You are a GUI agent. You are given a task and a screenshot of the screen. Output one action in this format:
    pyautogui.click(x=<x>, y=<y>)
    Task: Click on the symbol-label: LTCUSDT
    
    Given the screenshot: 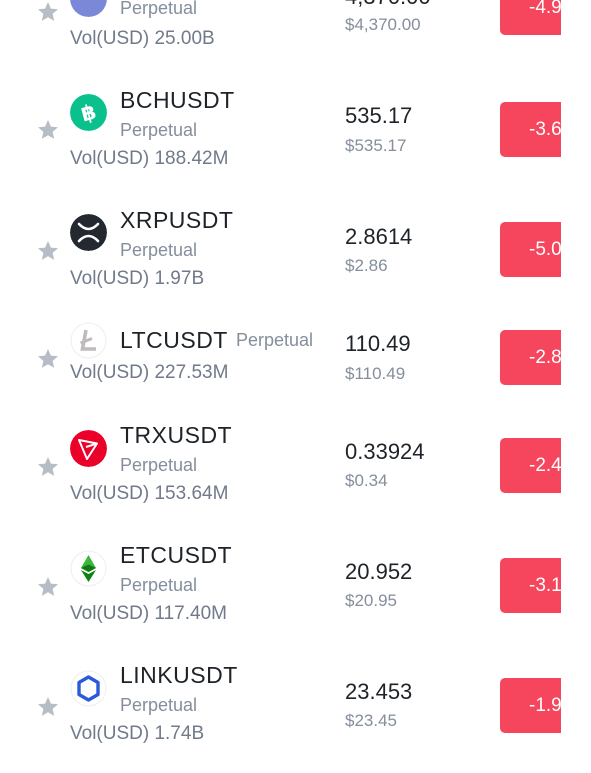 What is the action you would take?
    pyautogui.click(x=174, y=340)
    